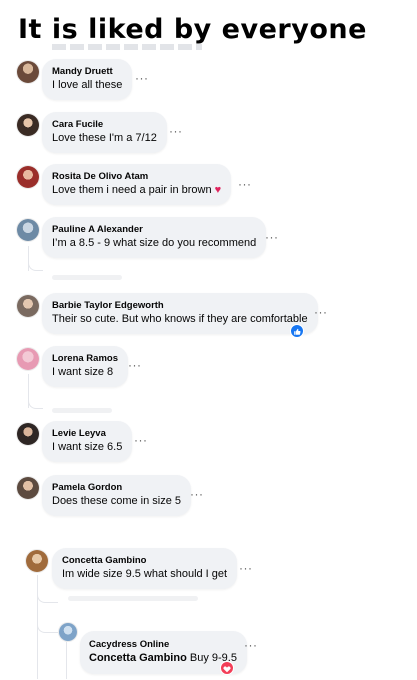 The height and width of the screenshot is (680, 417). I want to click on reply-text: Concetta Gambino Buy 9-9.5, so click(163, 658).